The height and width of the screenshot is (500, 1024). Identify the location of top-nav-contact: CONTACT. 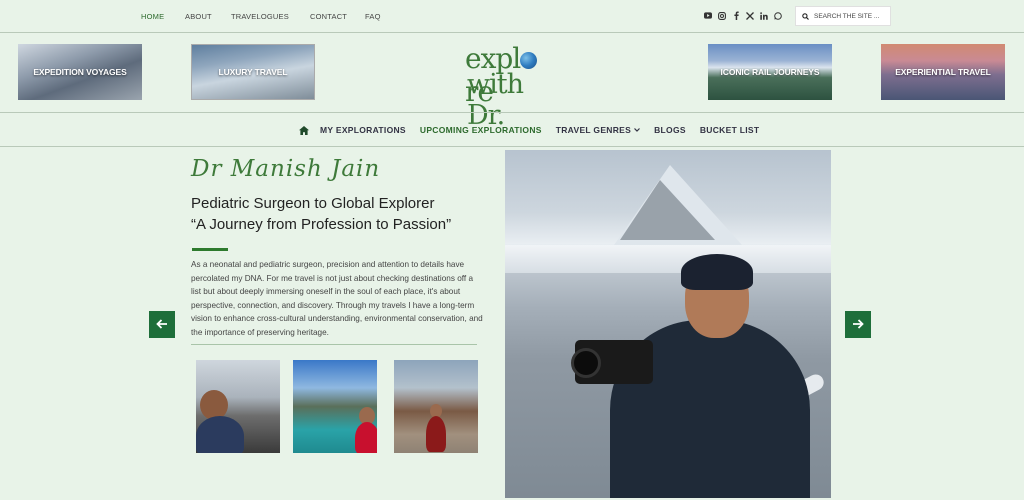
(337, 16).